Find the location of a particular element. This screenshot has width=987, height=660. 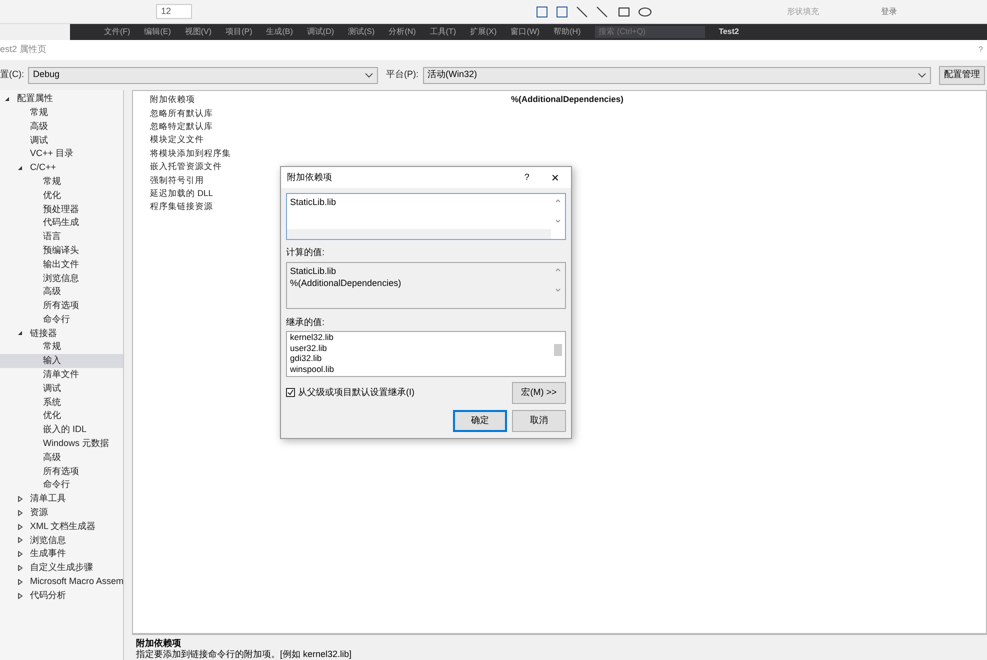

property-name: 模块定义文件 is located at coordinates (322, 139).